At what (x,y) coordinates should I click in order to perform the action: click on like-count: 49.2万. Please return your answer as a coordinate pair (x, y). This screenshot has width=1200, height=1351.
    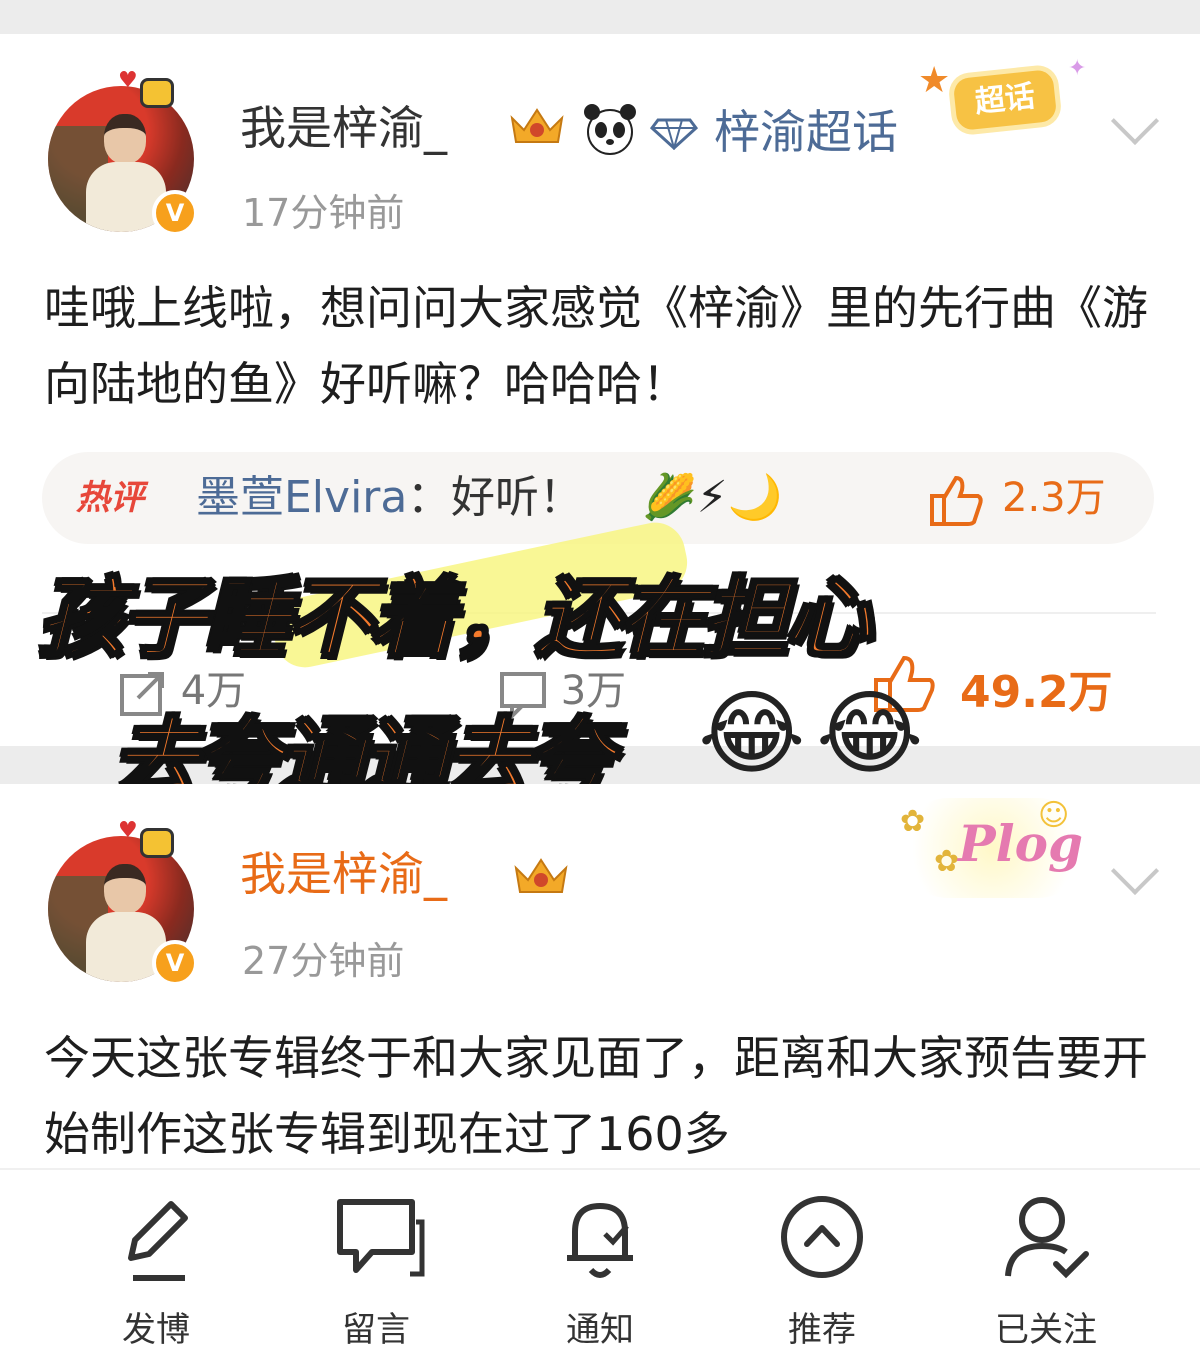
    Looking at the image, I should click on (1036, 692).